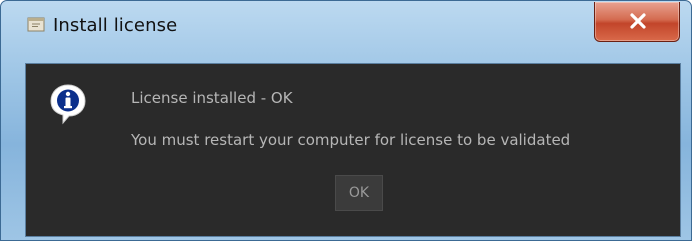 The height and width of the screenshot is (241, 692). Describe the element at coordinates (36, 24) in the screenshot. I see `application-icon` at that location.